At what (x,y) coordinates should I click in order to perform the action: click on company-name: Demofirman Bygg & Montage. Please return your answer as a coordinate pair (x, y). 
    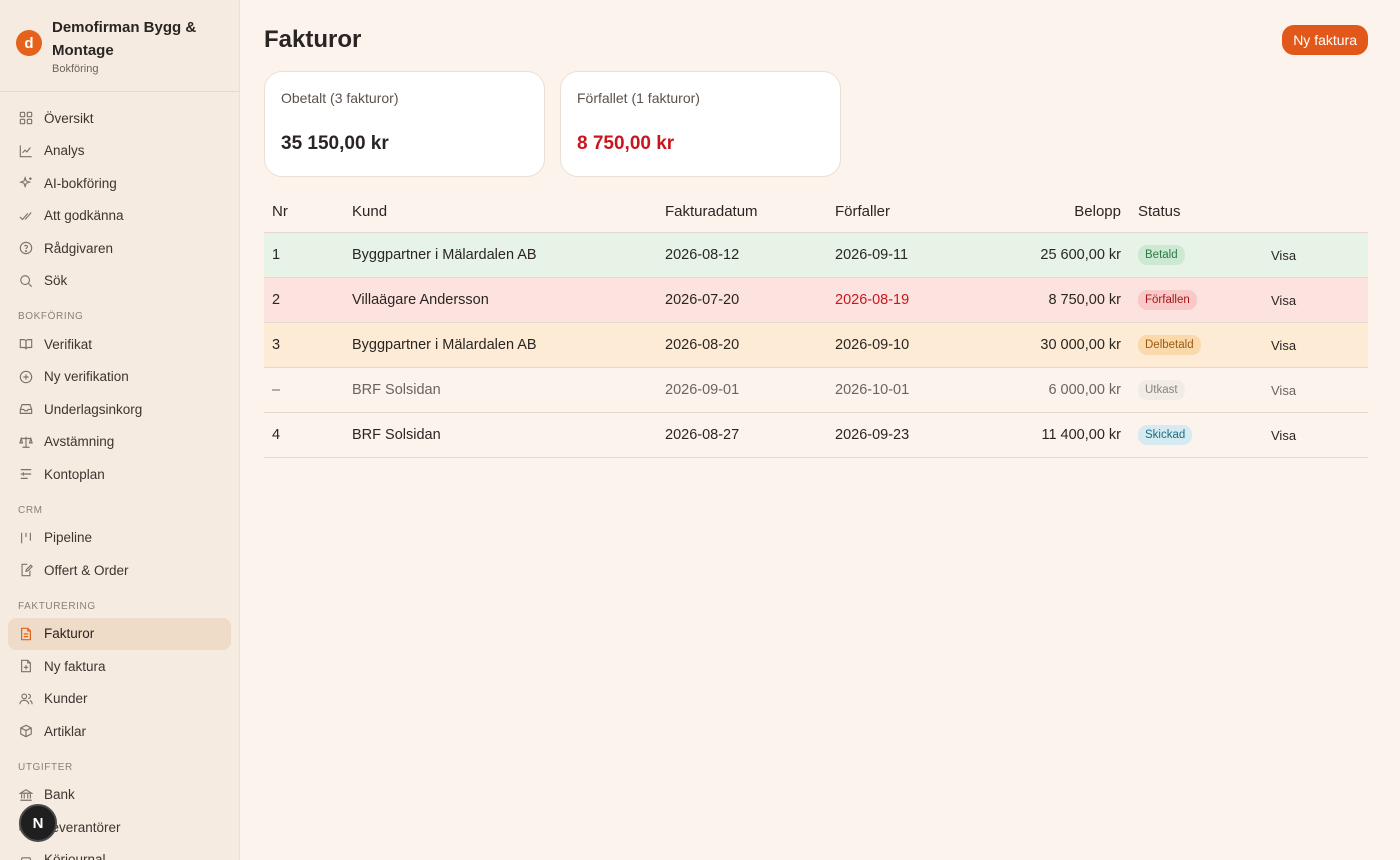
    Looking at the image, I should click on (124, 39).